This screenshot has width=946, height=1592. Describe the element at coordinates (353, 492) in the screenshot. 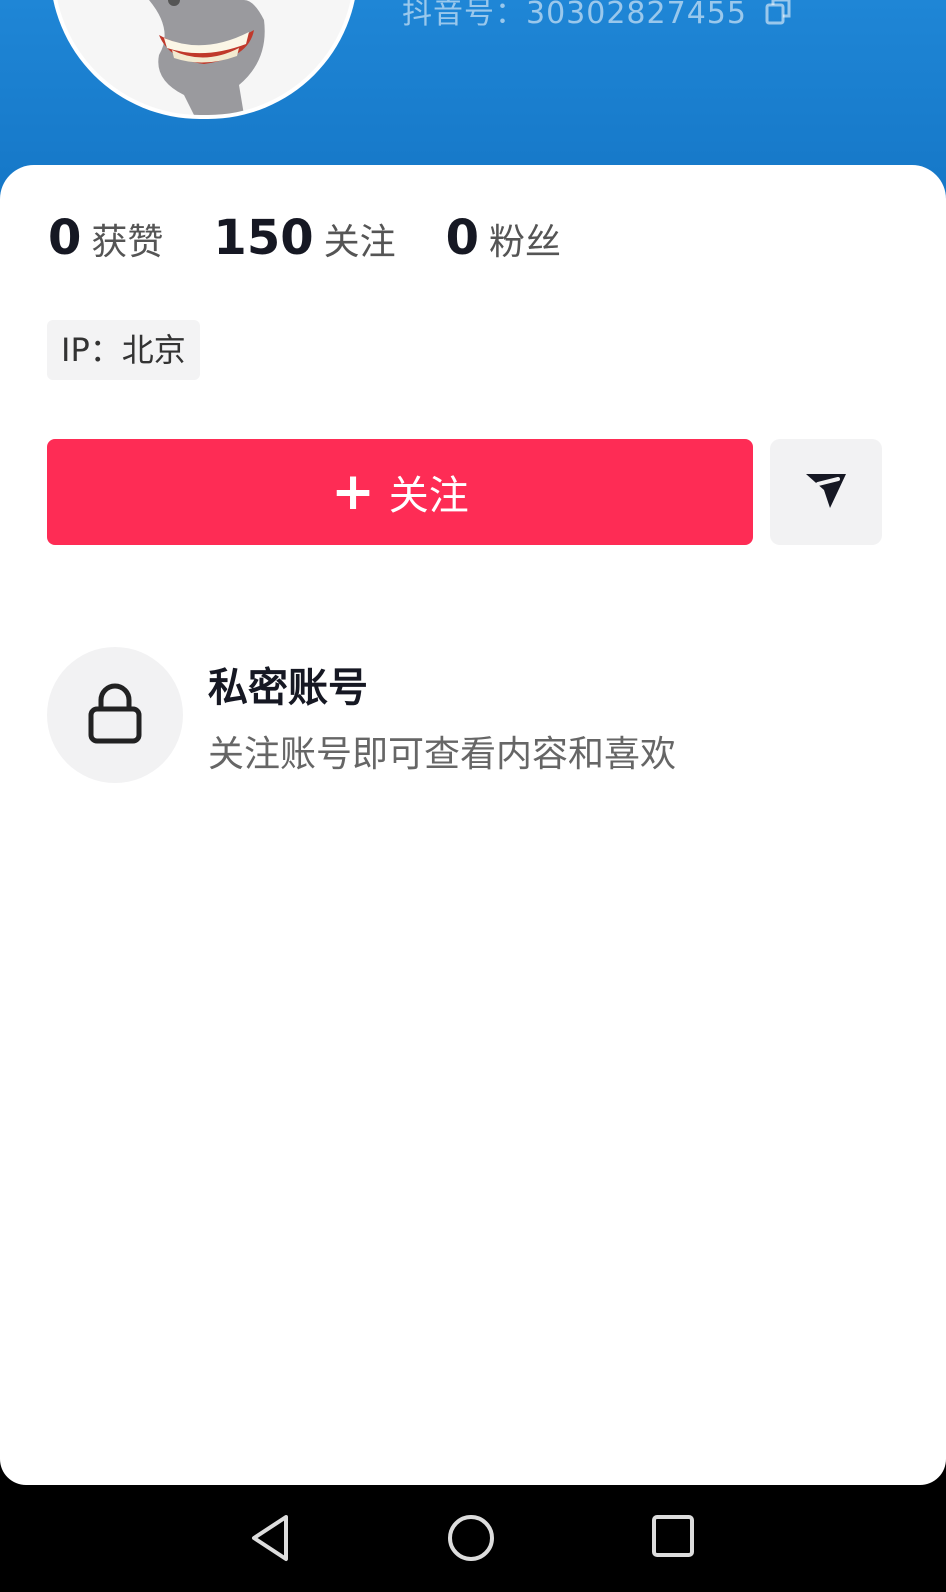

I see `plus-icon: +` at that location.